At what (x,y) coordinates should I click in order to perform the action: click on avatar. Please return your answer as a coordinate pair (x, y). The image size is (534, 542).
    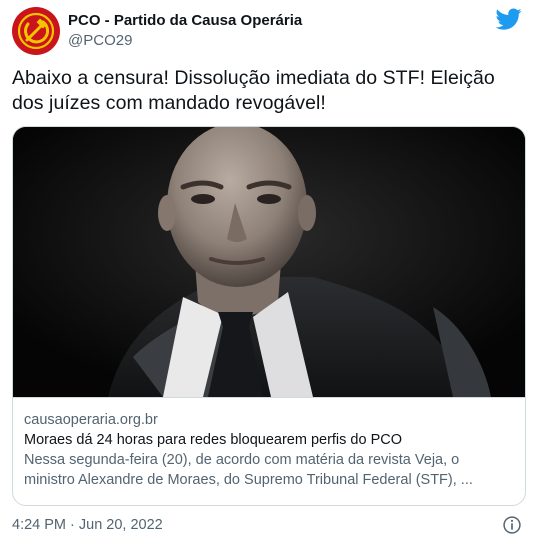
    Looking at the image, I should click on (36, 31).